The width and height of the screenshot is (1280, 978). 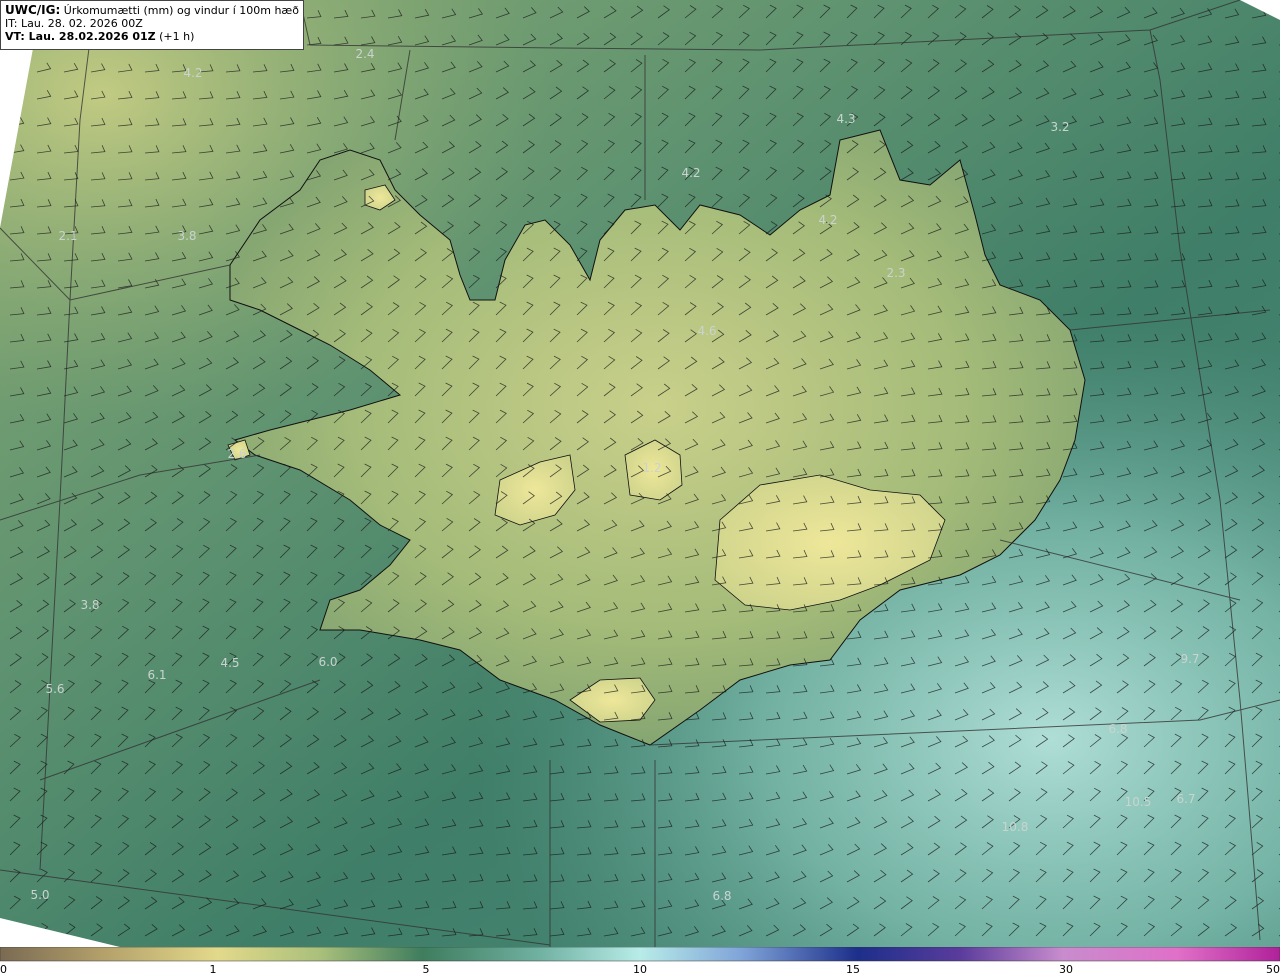 I want to click on legend-issue-time: IT: Lau. 28. 02. 2026 00Z, so click(x=74, y=23).